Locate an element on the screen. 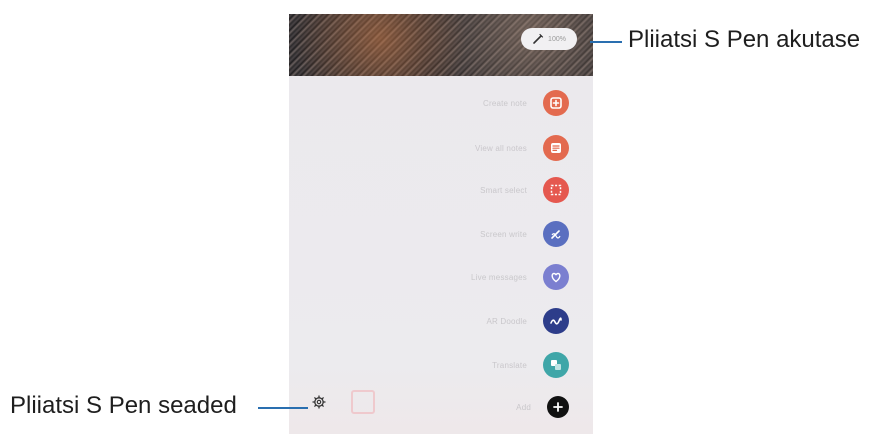 Image resolution: width=879 pixels, height=434 pixels. menu-item-smart-select: Smart select is located at coordinates (524, 190).